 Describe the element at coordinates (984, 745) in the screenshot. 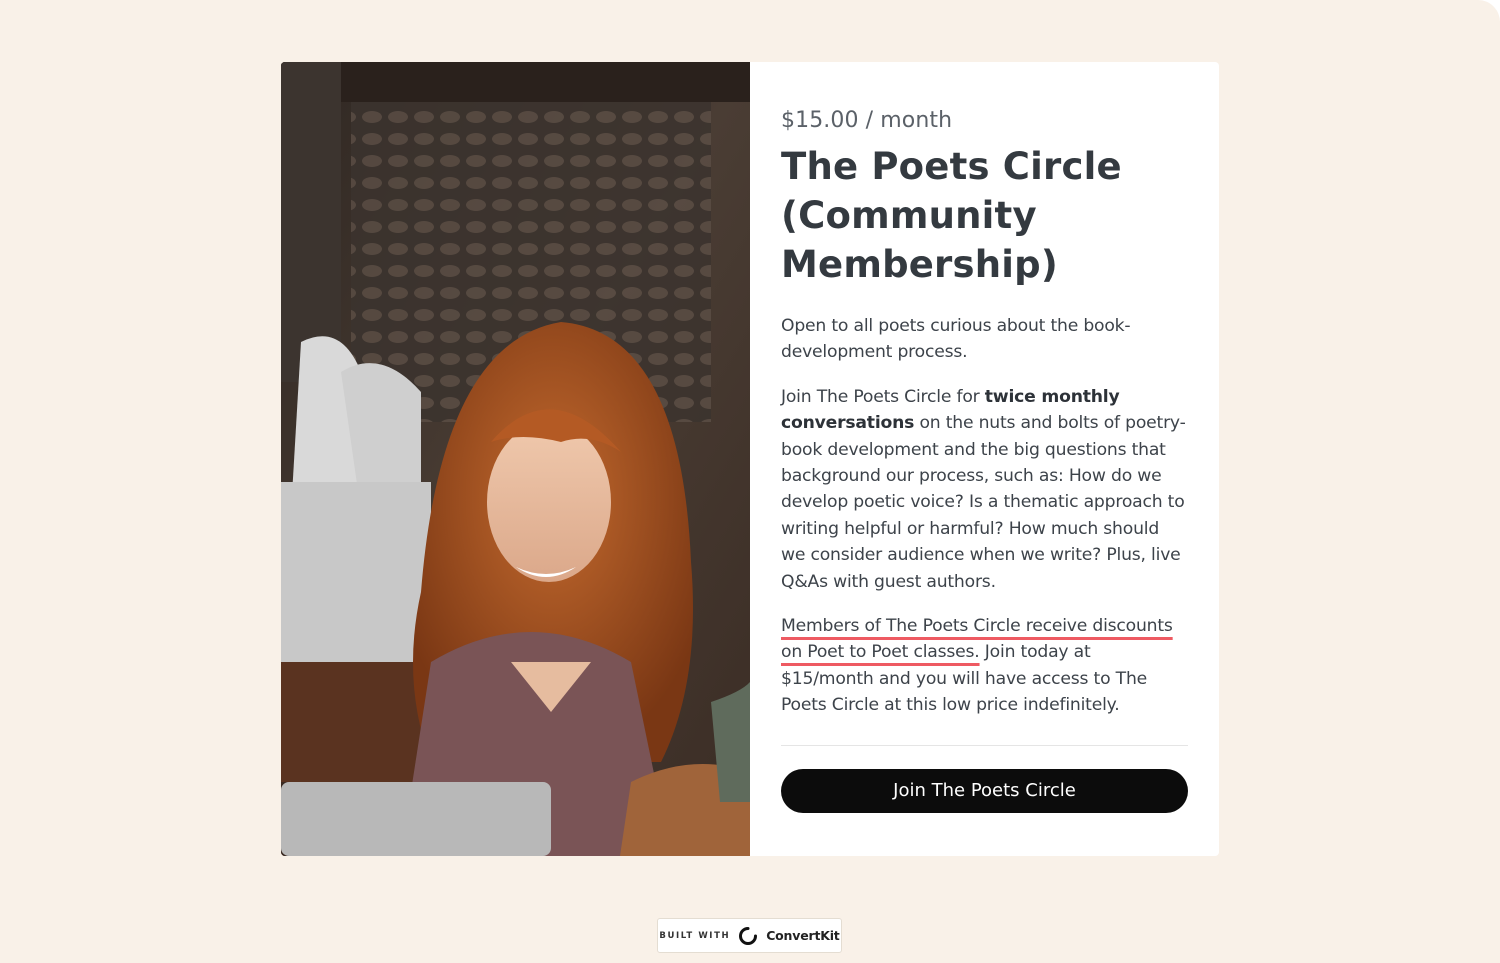

I see `divider` at that location.